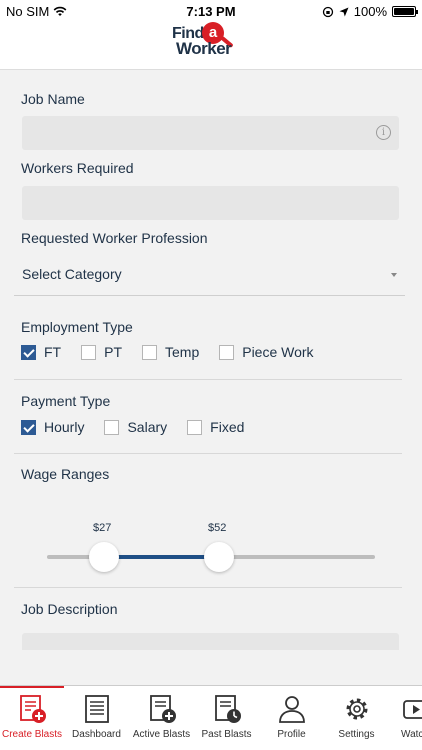  Describe the element at coordinates (66, 401) in the screenshot. I see `payment-type-label: Payment Type` at that location.